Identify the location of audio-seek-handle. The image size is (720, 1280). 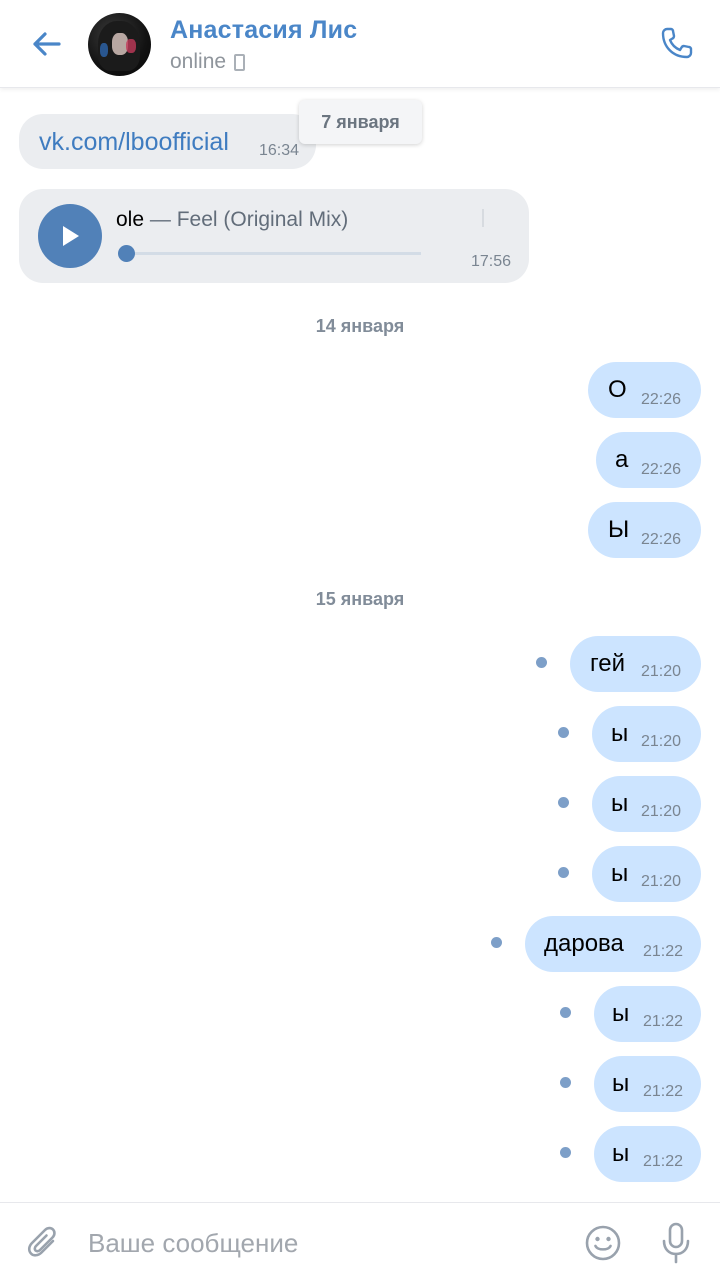
(126, 253).